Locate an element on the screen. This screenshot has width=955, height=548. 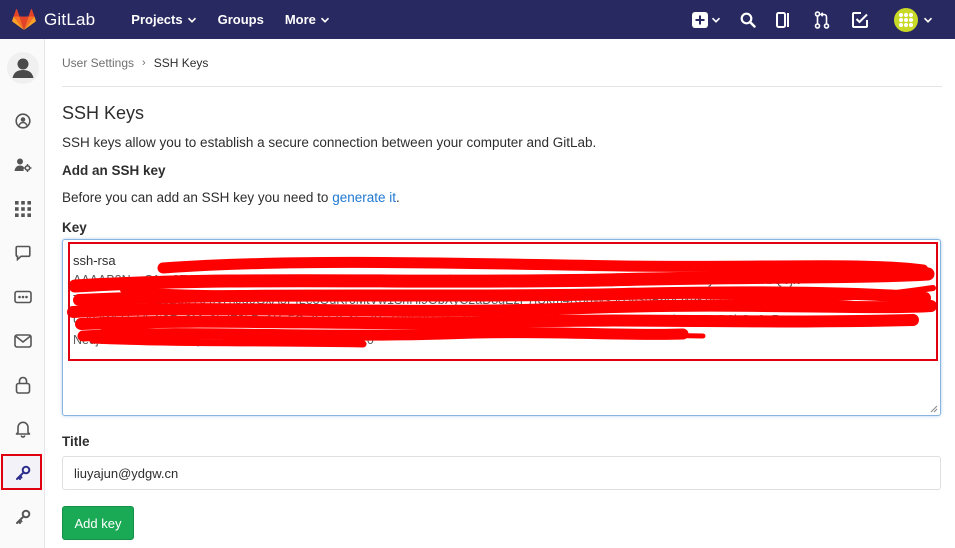
search-icon is located at coordinates (748, 20).